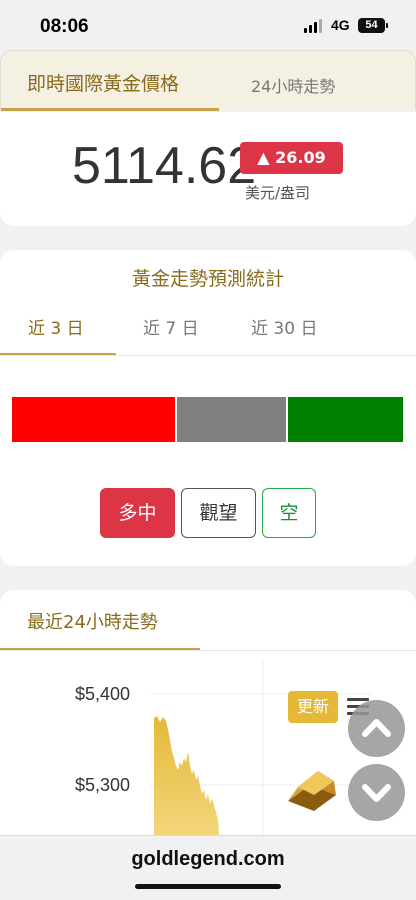  Describe the element at coordinates (387, 25) in the screenshot. I see `battery-tip` at that location.